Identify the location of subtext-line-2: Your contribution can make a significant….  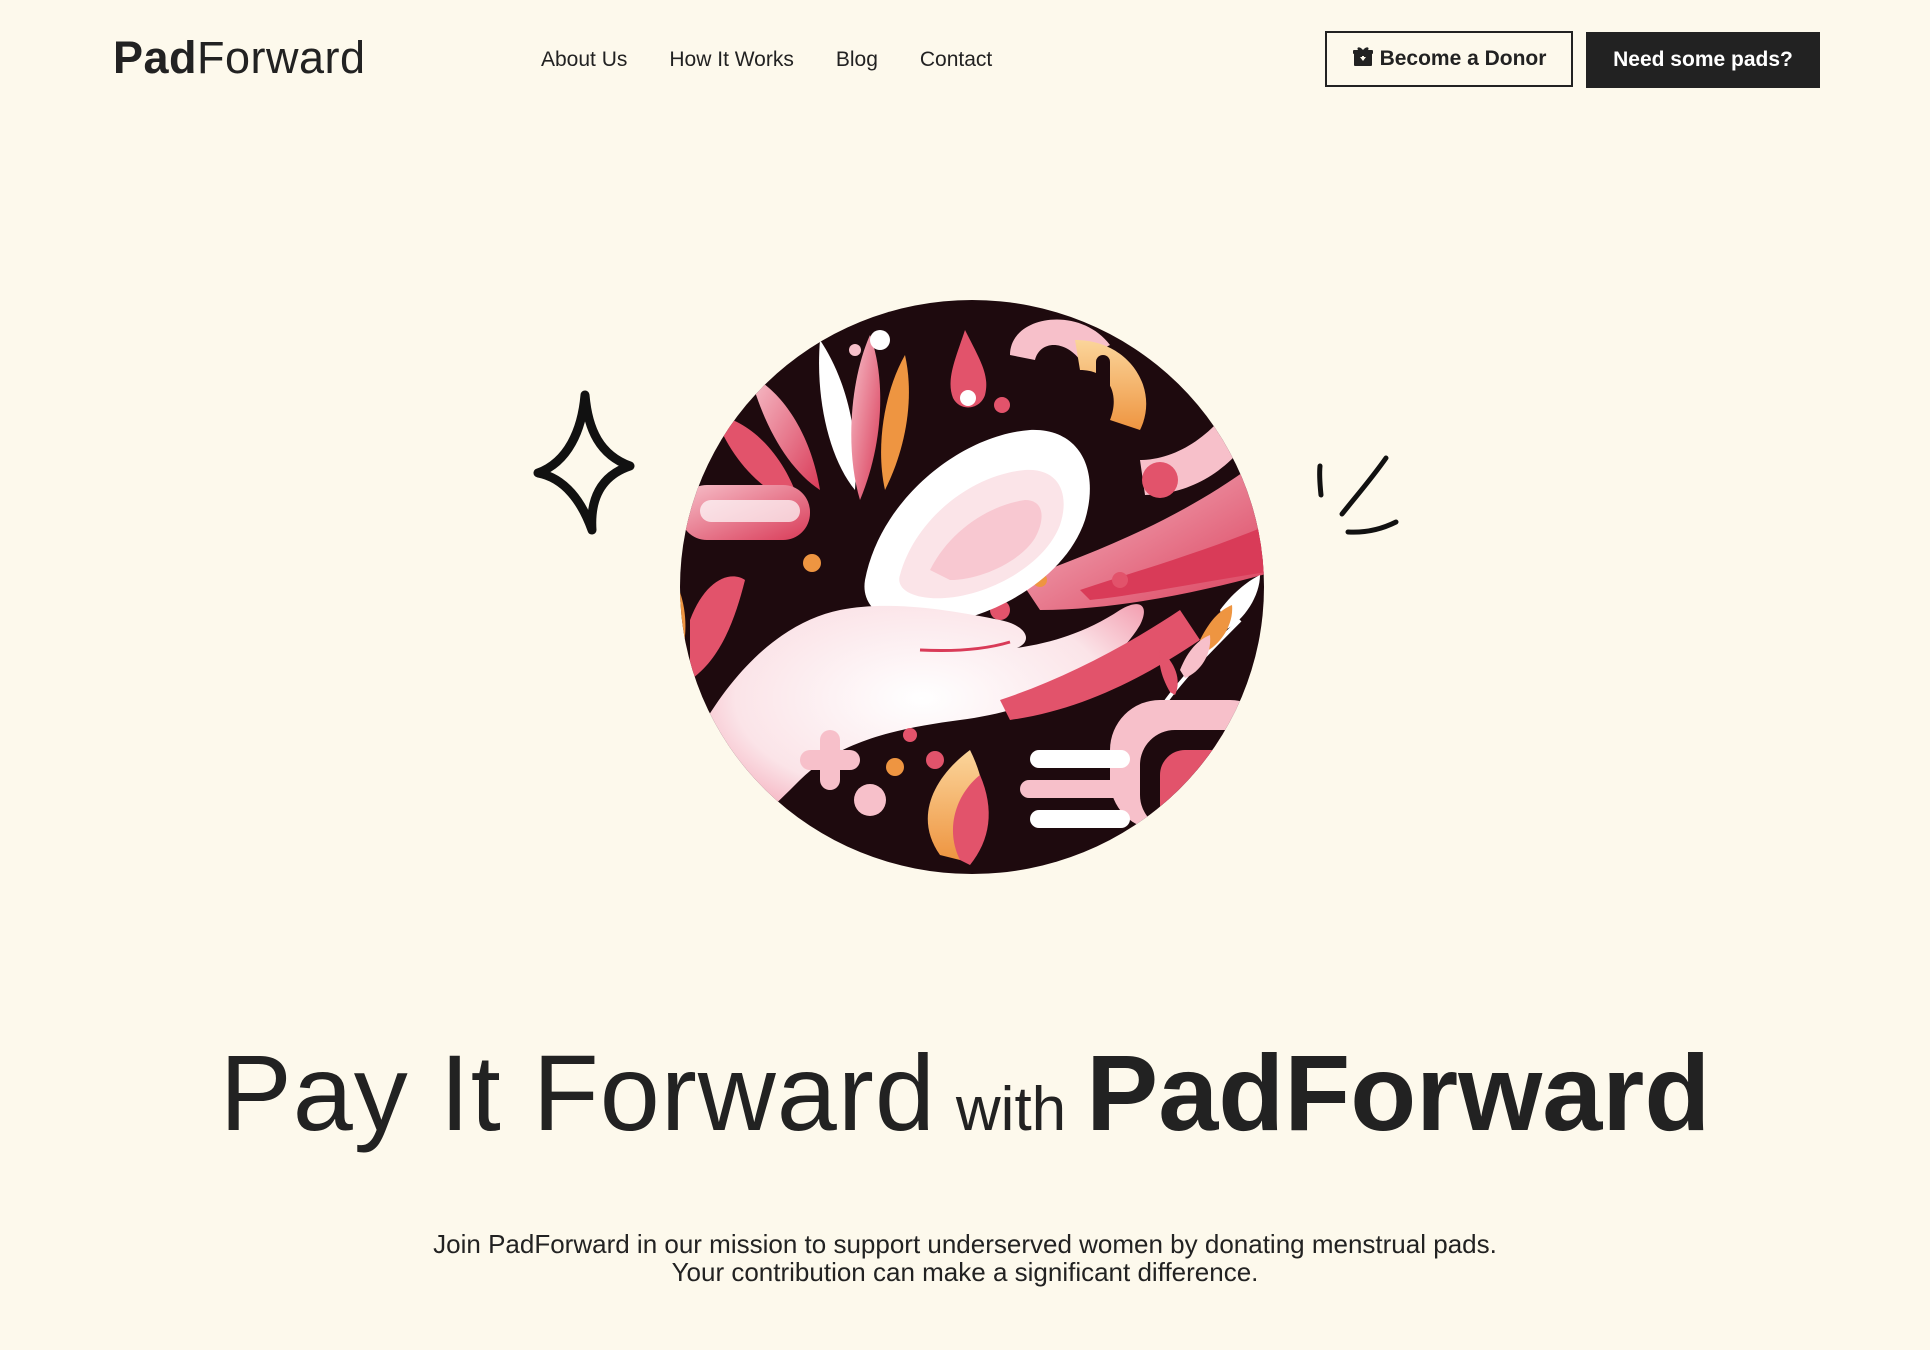
(965, 1272).